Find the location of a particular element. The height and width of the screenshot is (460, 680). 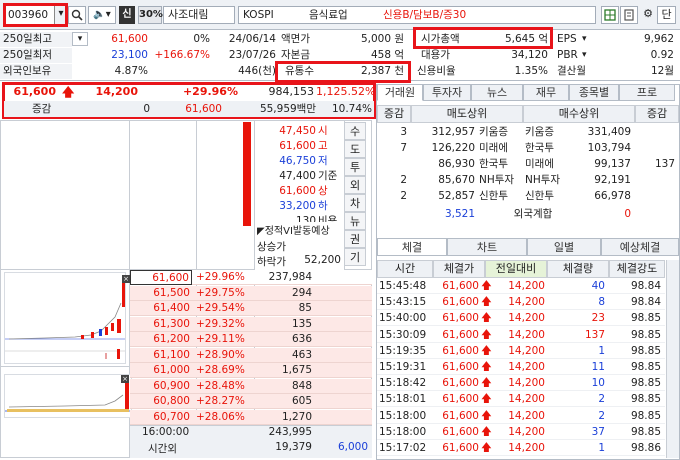

trade-row: 15:40:00 61,600 🡅 14,200 23 98.85 is located at coordinates (521, 318).